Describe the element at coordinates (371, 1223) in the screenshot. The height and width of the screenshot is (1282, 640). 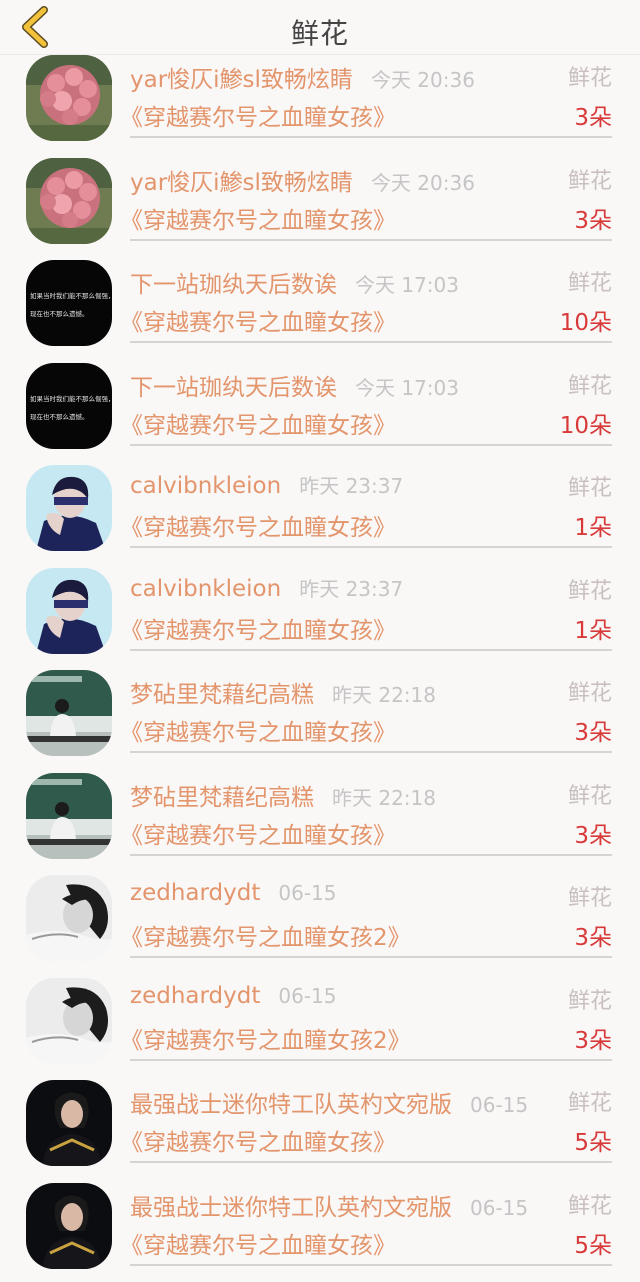
I see `record-content: 最强战士迷你特工队英杓文宛版06-15鲜花《穿越赛尔号之血瞳女孩》5朵` at that location.